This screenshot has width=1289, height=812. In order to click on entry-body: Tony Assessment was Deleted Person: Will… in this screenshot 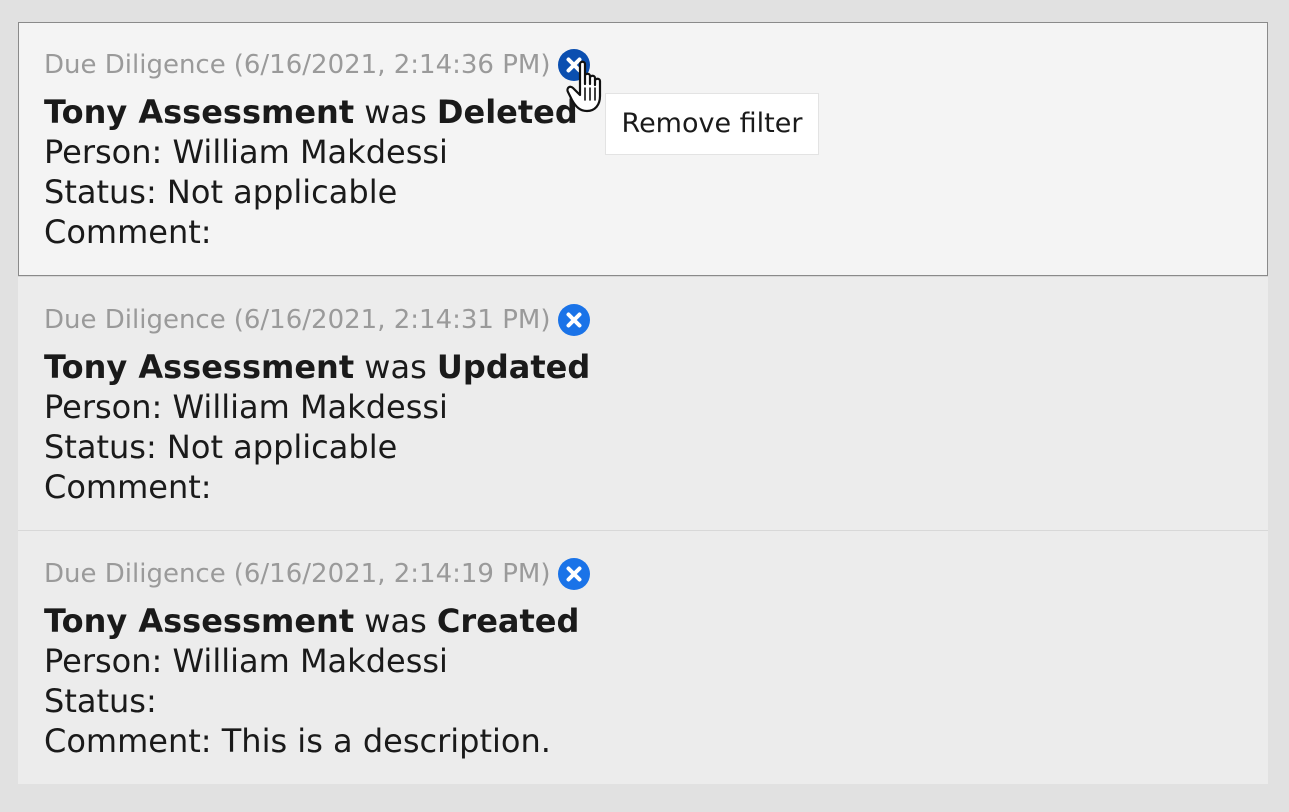, I will do `click(311, 172)`.